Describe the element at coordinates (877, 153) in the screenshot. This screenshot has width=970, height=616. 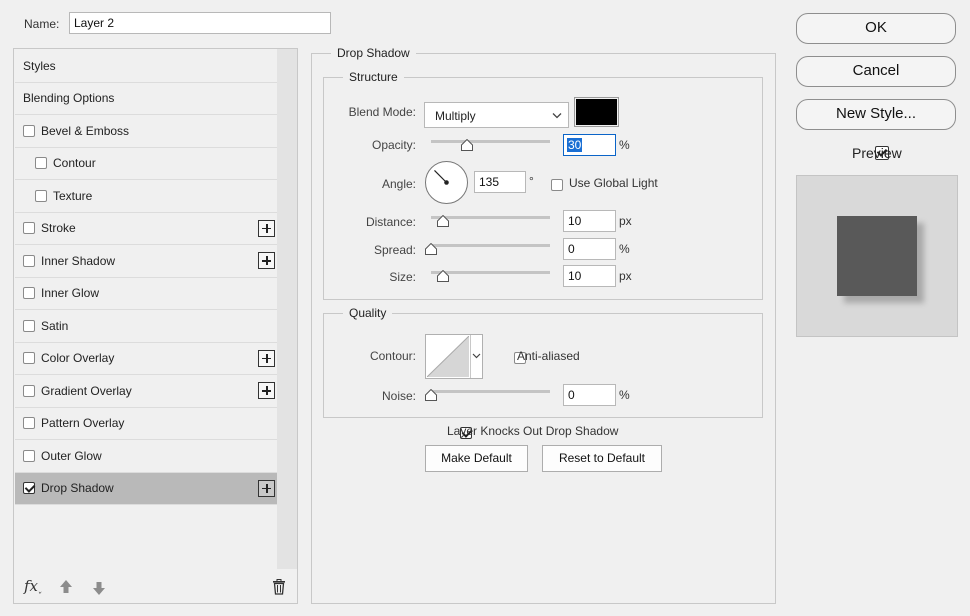
I see `preview-label: Preview` at that location.